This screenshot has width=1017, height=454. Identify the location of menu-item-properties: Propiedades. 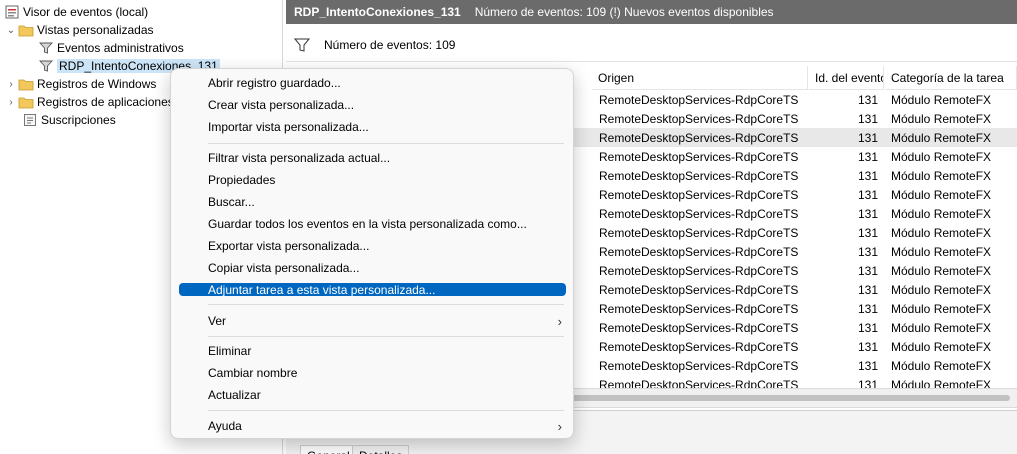
(372, 180).